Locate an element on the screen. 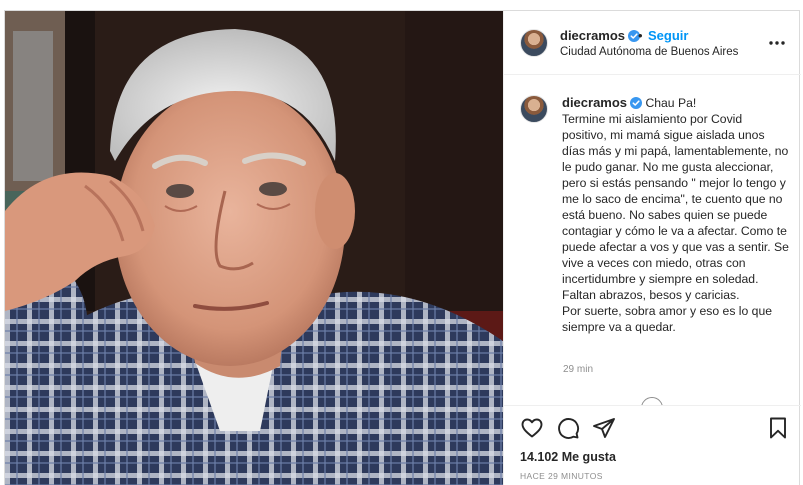 This screenshot has width=803, height=485. share-icon is located at coordinates (604, 428).